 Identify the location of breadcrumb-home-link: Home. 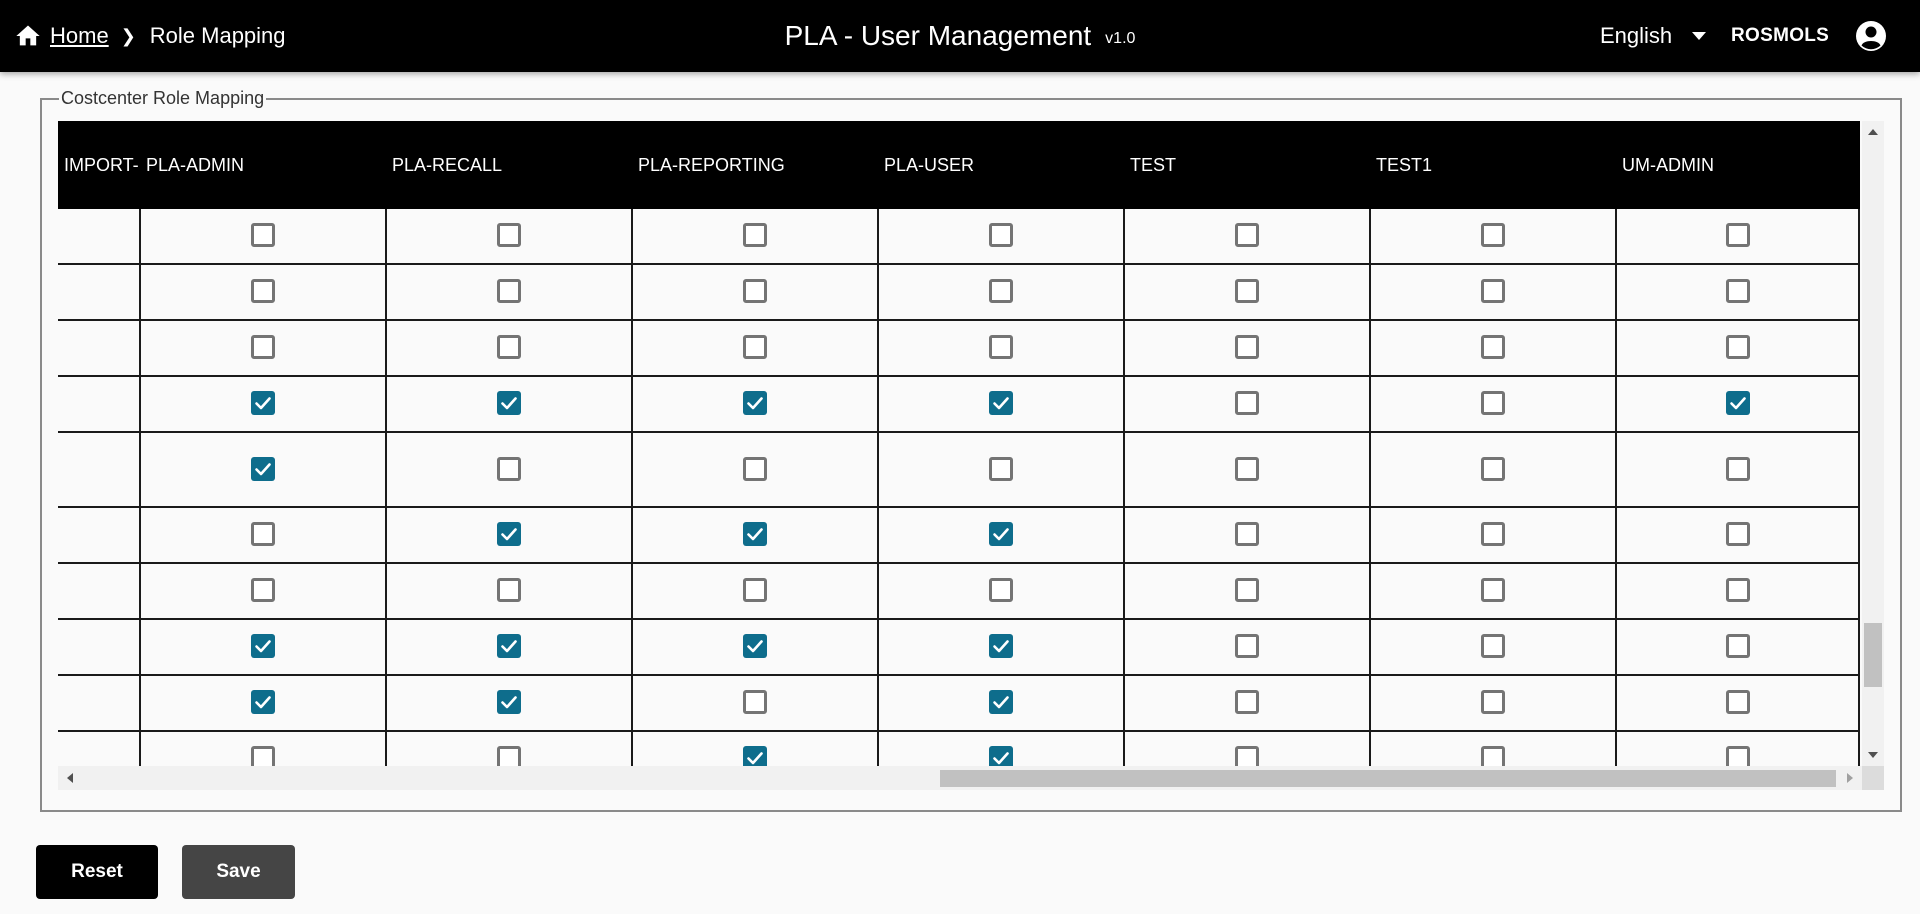
(79, 36).